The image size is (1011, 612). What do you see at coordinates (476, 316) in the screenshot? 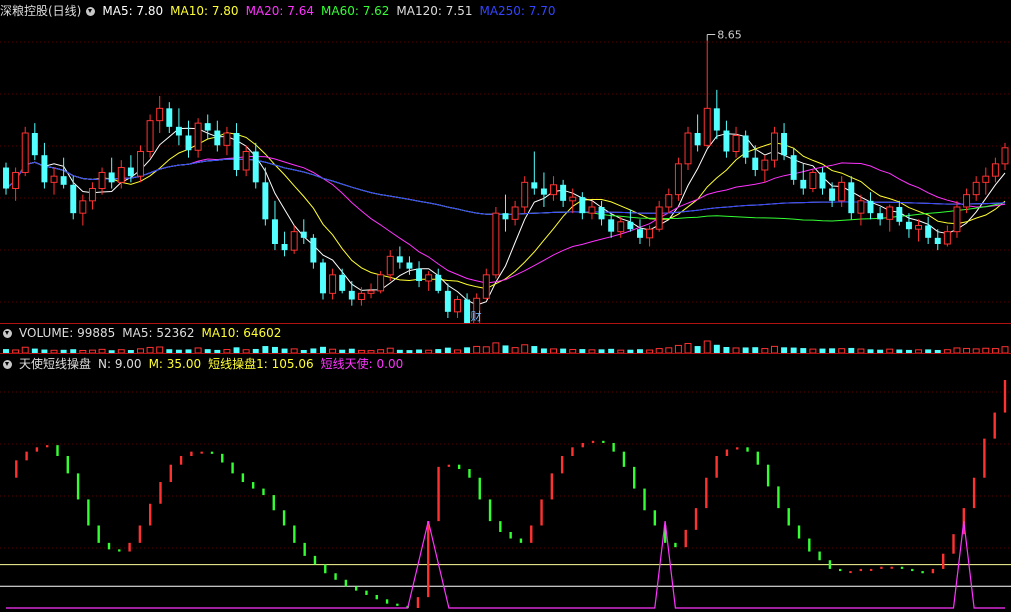
I see `event-marker: 财` at bounding box center [476, 316].